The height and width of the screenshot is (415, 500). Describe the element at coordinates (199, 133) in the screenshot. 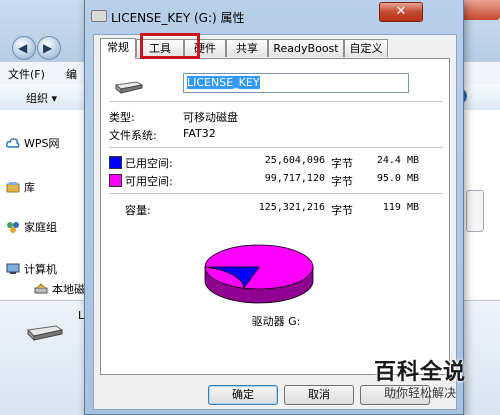

I see `filesystem-value: FAT32` at that location.